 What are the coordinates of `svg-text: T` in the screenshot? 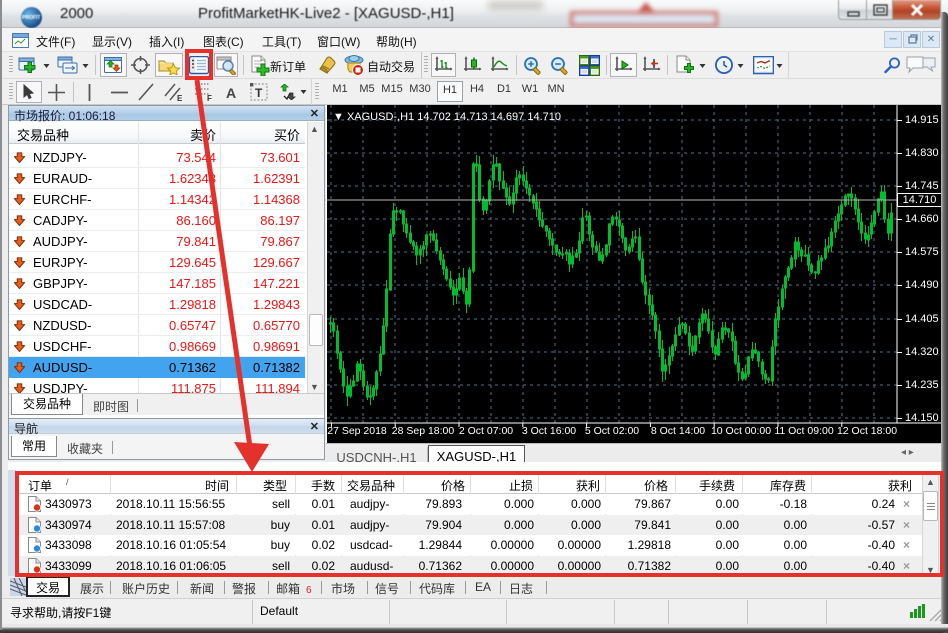 It's located at (259, 93).